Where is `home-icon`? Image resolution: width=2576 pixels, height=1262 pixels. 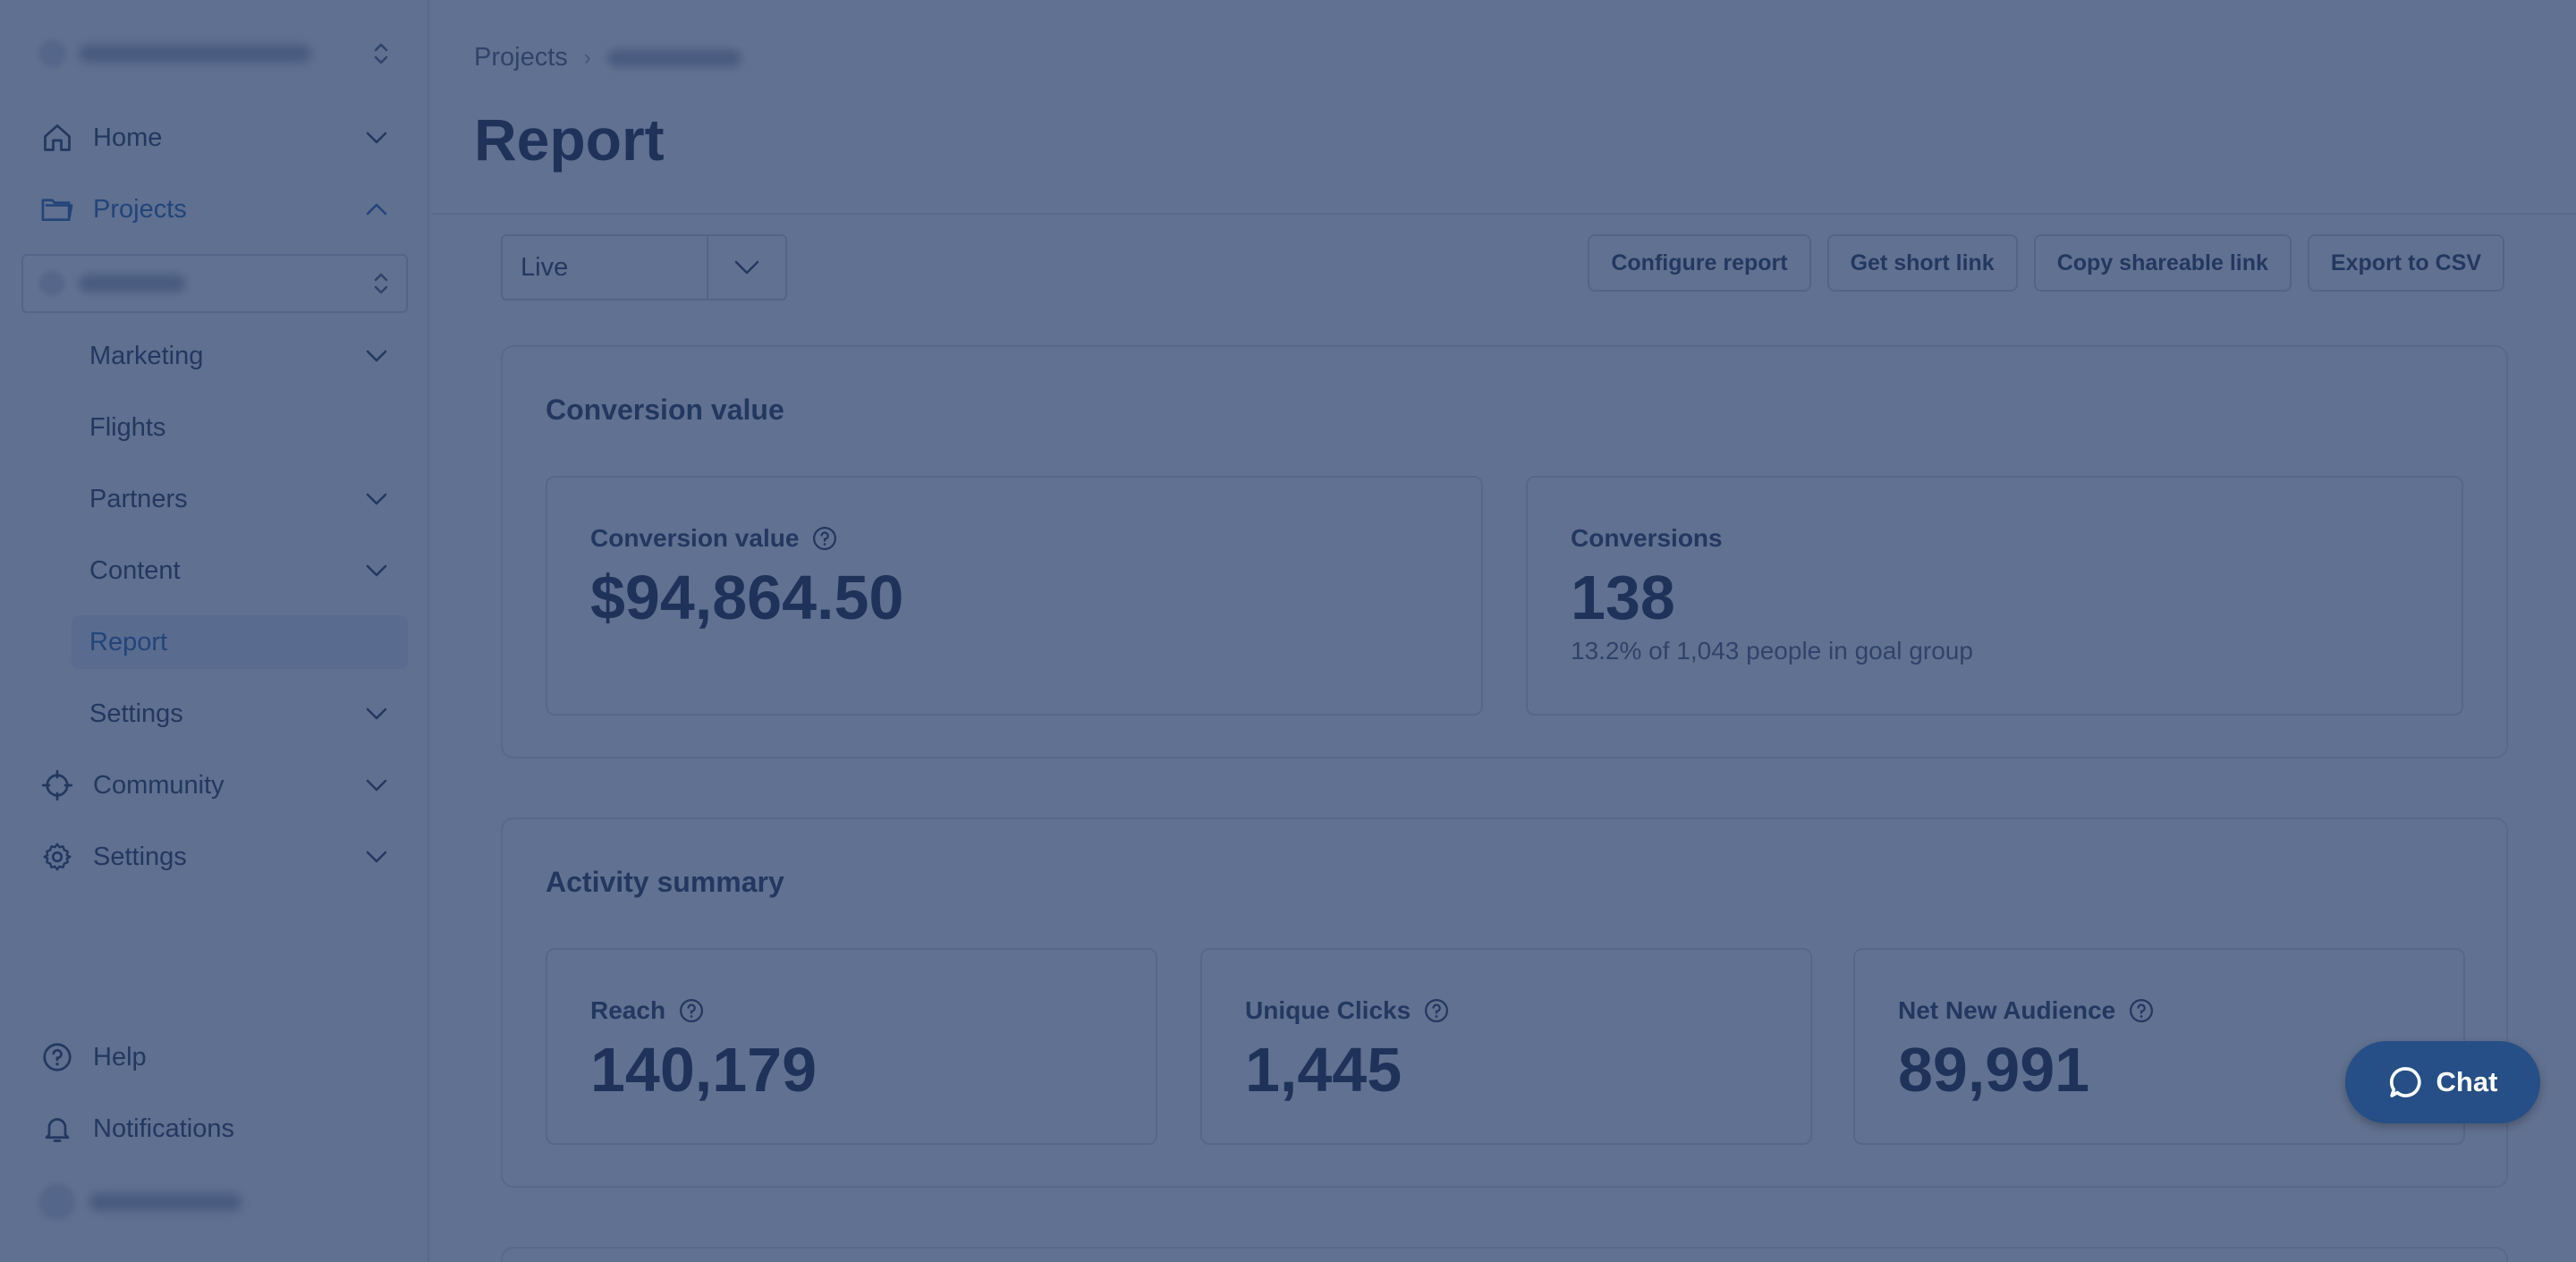
home-icon is located at coordinates (57, 138).